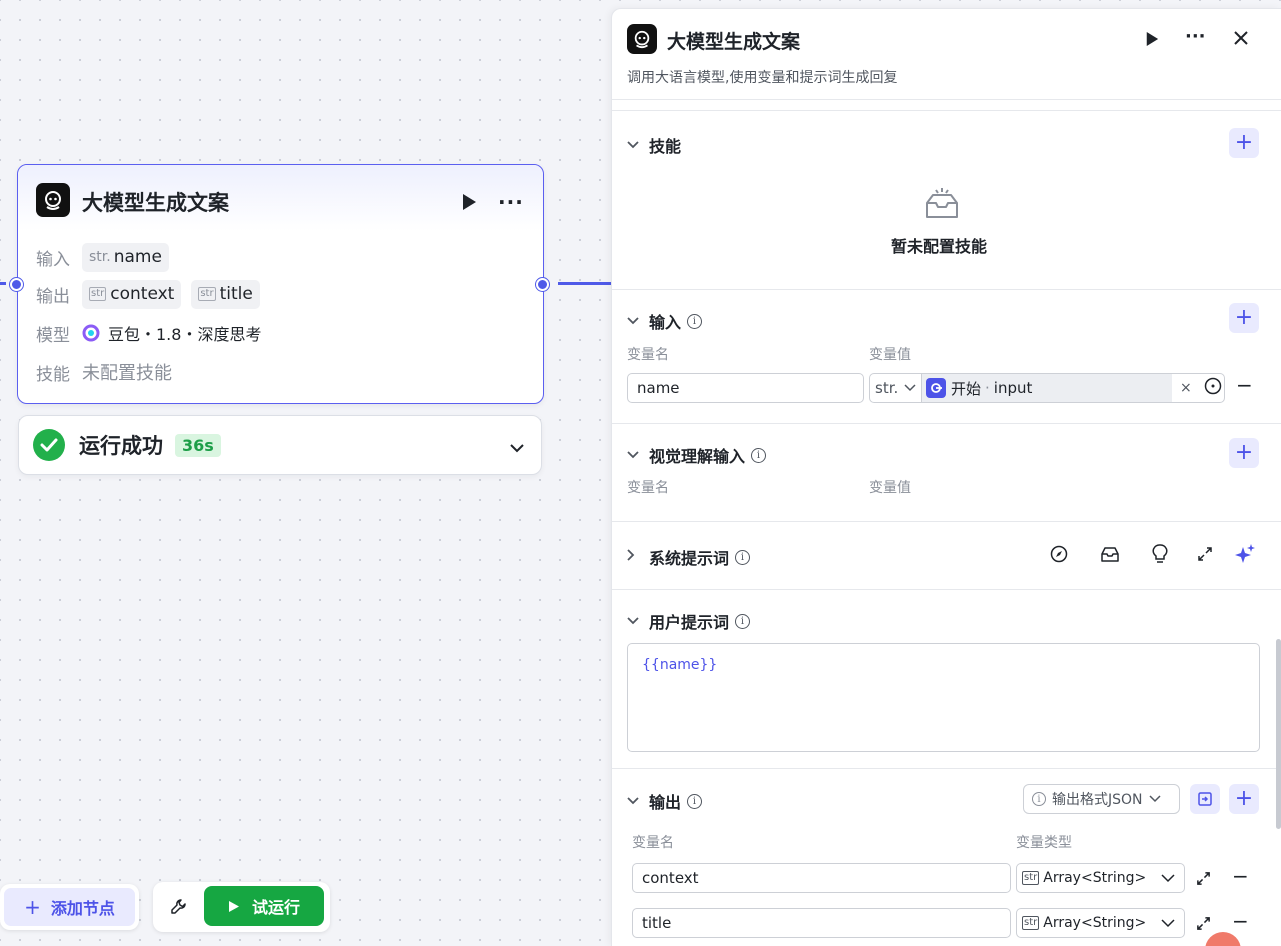  Describe the element at coordinates (3, 283) in the screenshot. I see `incoming-edge` at that location.